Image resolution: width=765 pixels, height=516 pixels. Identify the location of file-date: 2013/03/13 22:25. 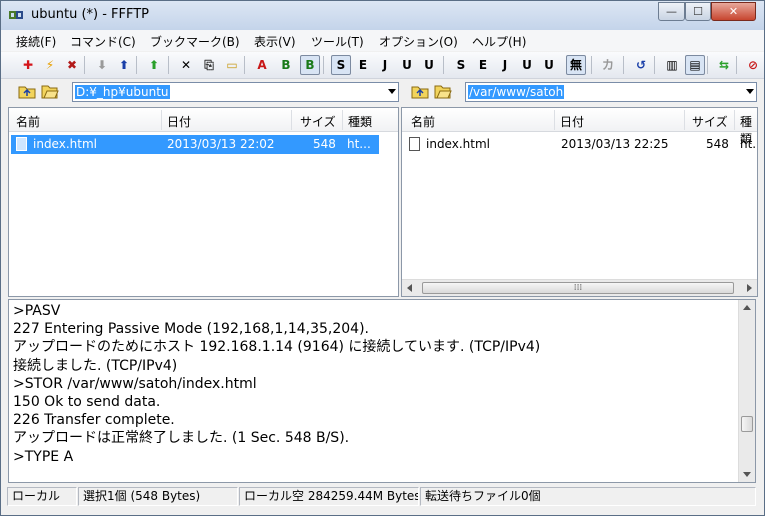
(615, 144).